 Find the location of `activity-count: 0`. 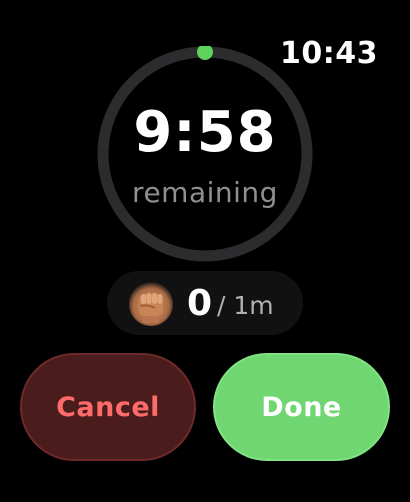

activity-count: 0 is located at coordinates (200, 303).